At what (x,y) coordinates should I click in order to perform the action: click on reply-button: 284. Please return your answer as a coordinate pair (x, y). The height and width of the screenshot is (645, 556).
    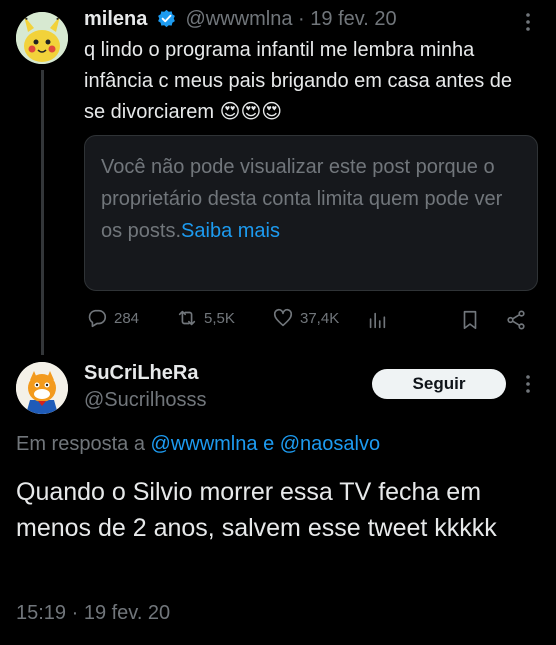
    Looking at the image, I should click on (112, 318).